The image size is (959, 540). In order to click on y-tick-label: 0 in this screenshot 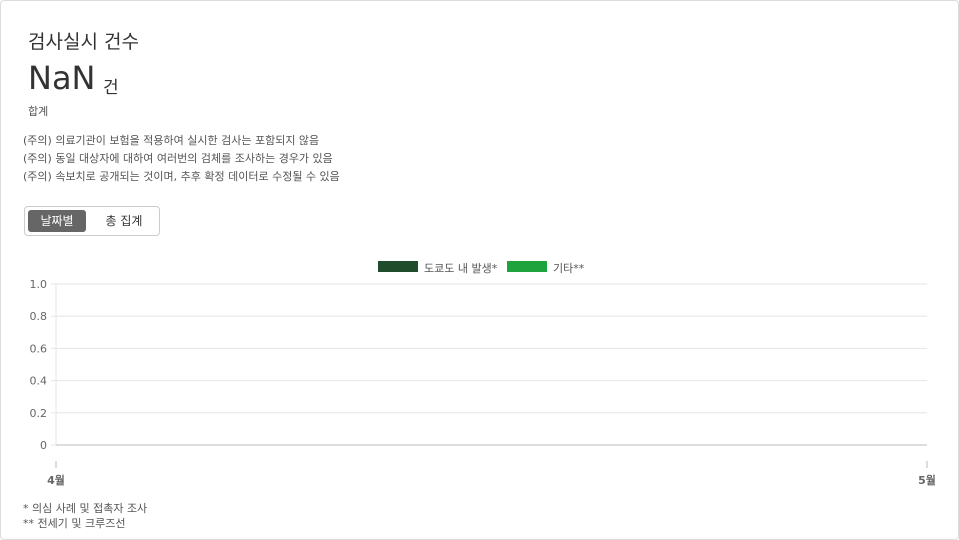, I will do `click(43, 445)`.